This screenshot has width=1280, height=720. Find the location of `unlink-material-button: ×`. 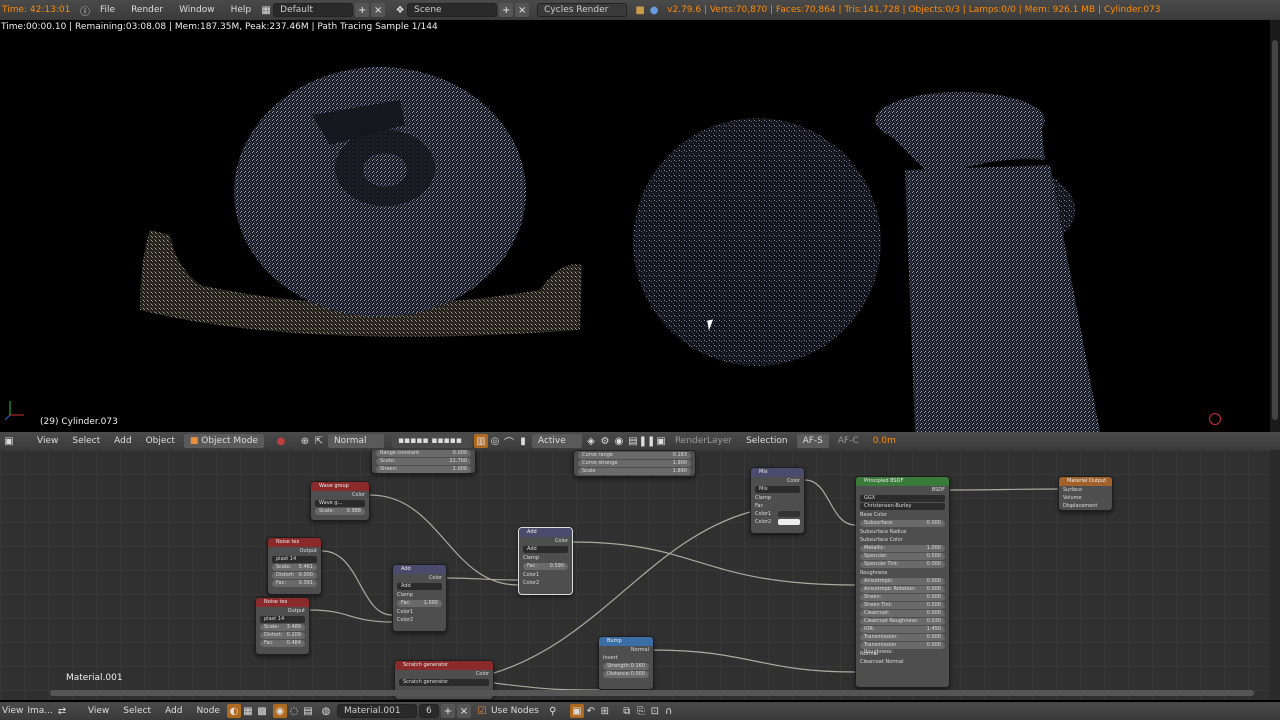

unlink-material-button: × is located at coordinates (463, 711).